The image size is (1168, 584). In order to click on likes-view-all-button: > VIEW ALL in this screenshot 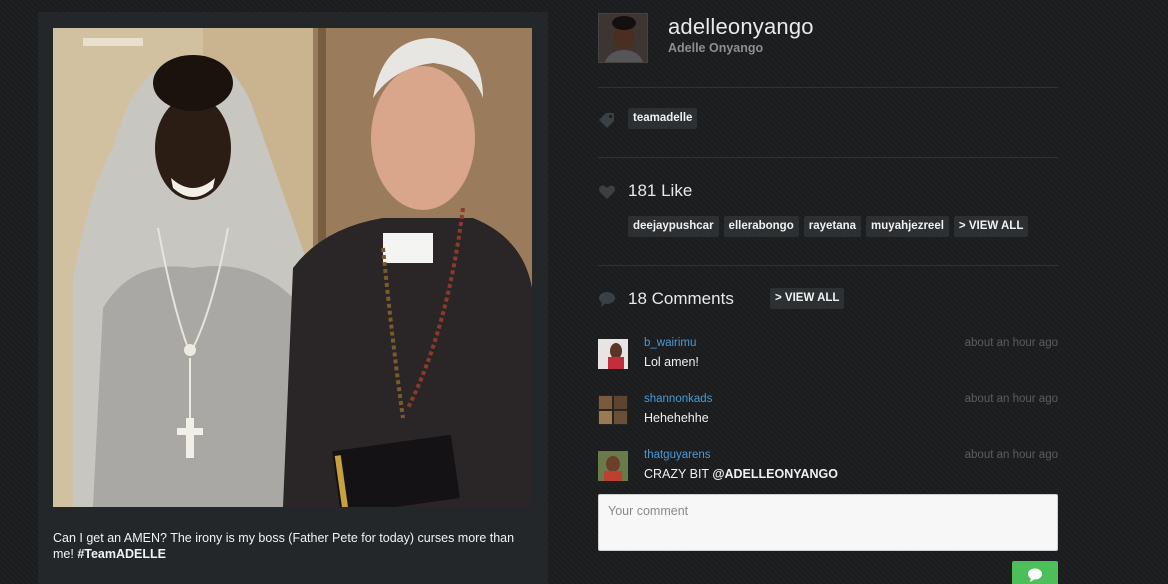, I will do `click(991, 226)`.